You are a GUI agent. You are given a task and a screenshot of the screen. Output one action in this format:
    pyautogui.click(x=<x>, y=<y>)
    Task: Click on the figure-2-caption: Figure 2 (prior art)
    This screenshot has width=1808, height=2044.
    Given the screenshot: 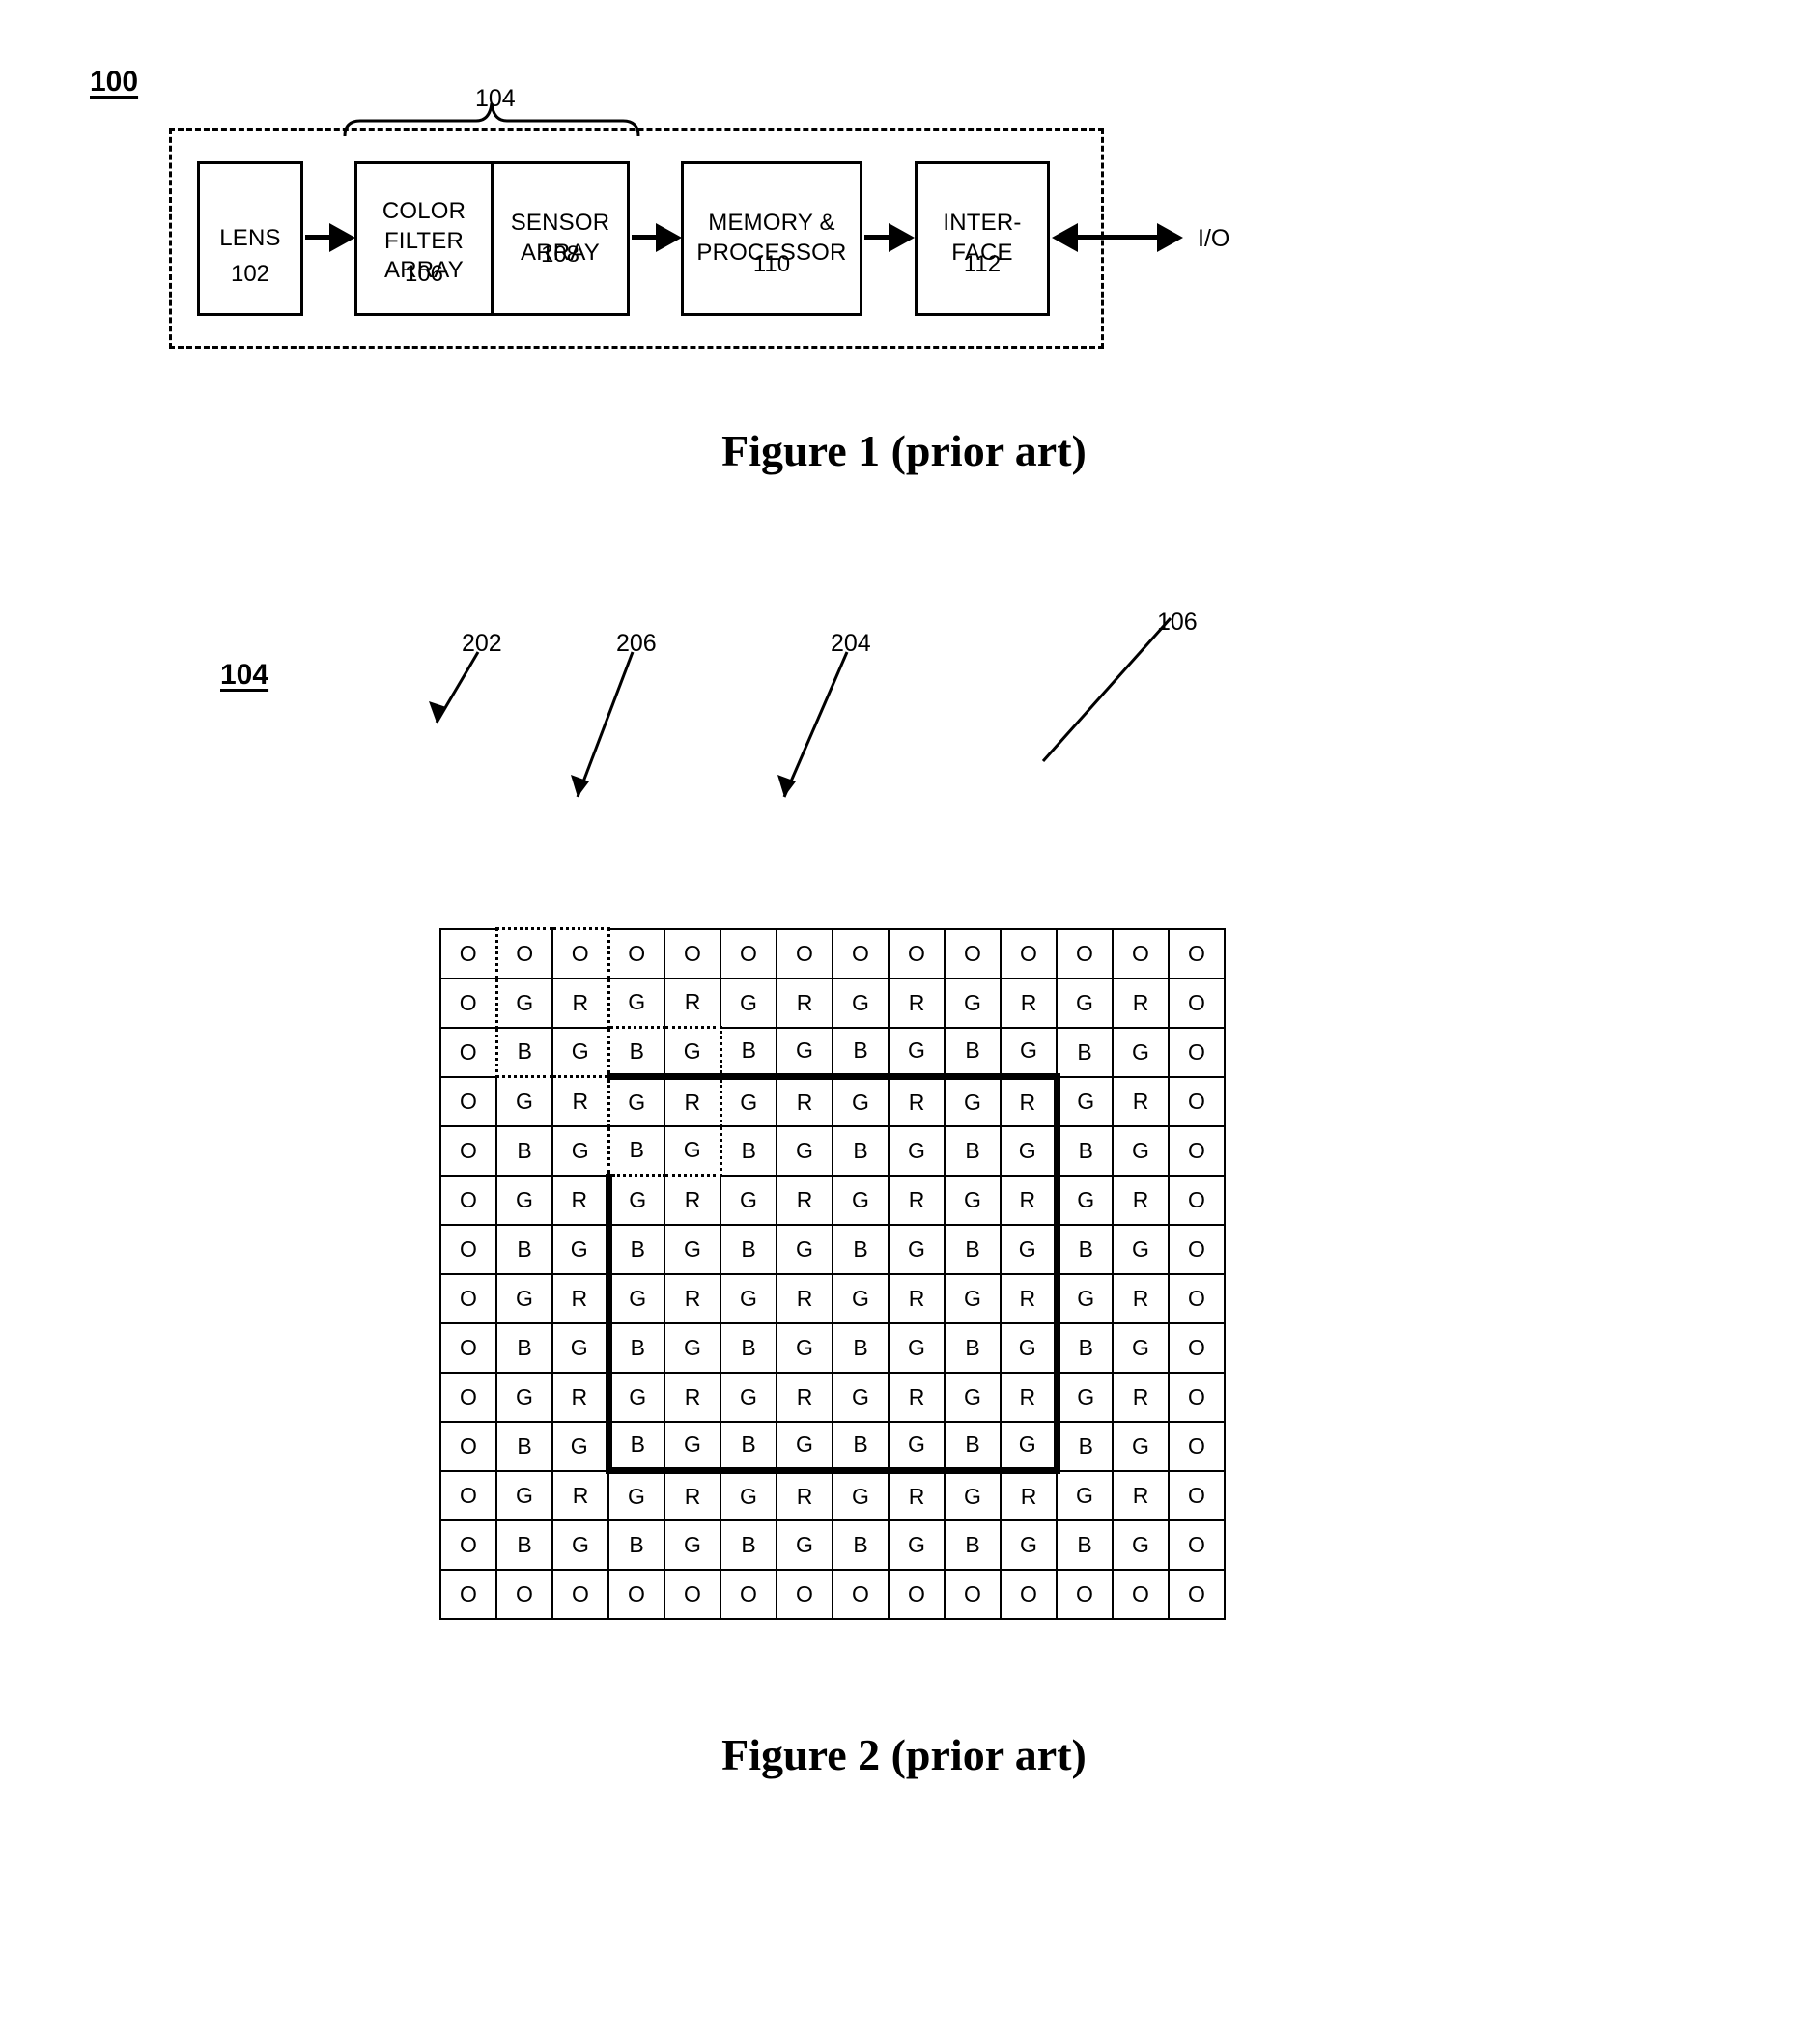 What is the action you would take?
    pyautogui.click(x=904, y=1755)
    